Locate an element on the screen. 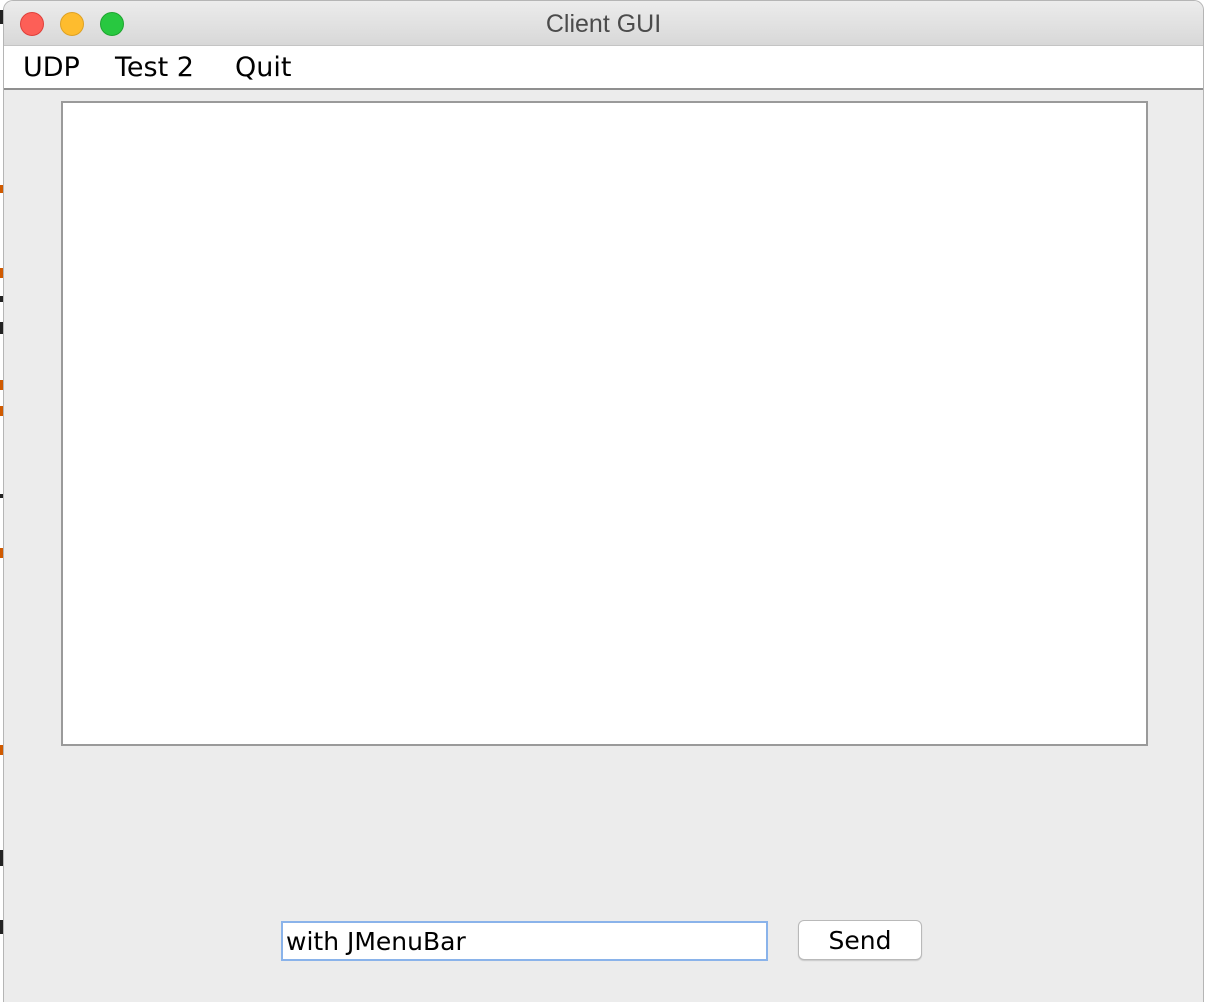  menu-bar: UDP Test 2 Quit is located at coordinates (603, 68).